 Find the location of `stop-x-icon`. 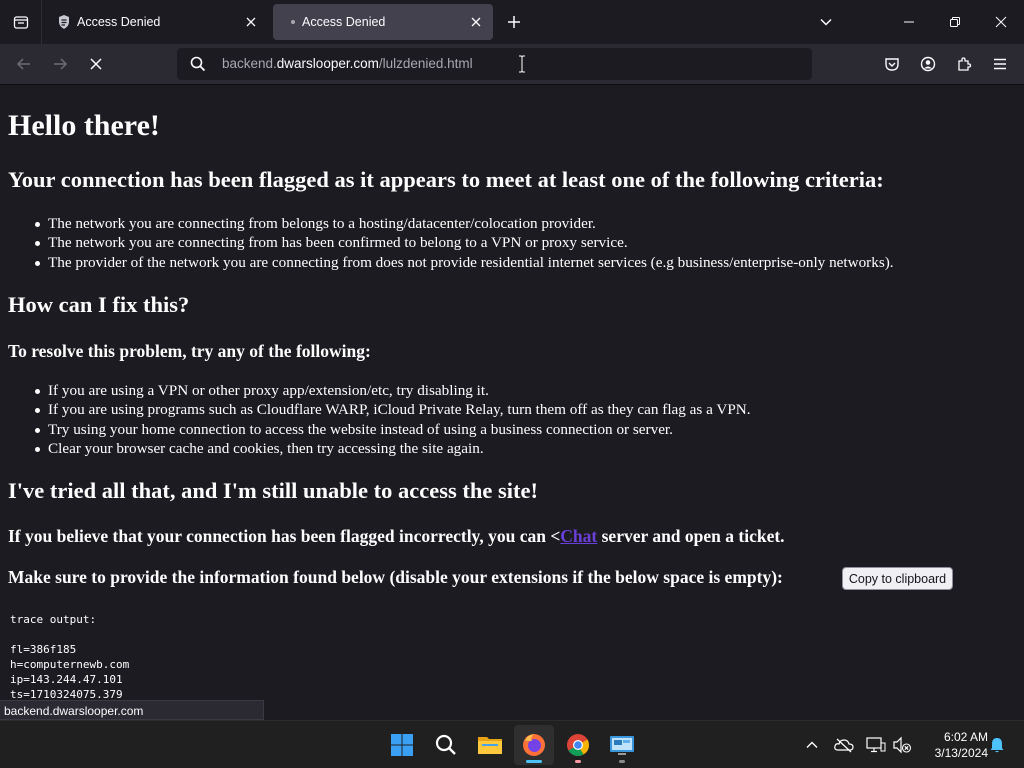

stop-x-icon is located at coordinates (96, 64).